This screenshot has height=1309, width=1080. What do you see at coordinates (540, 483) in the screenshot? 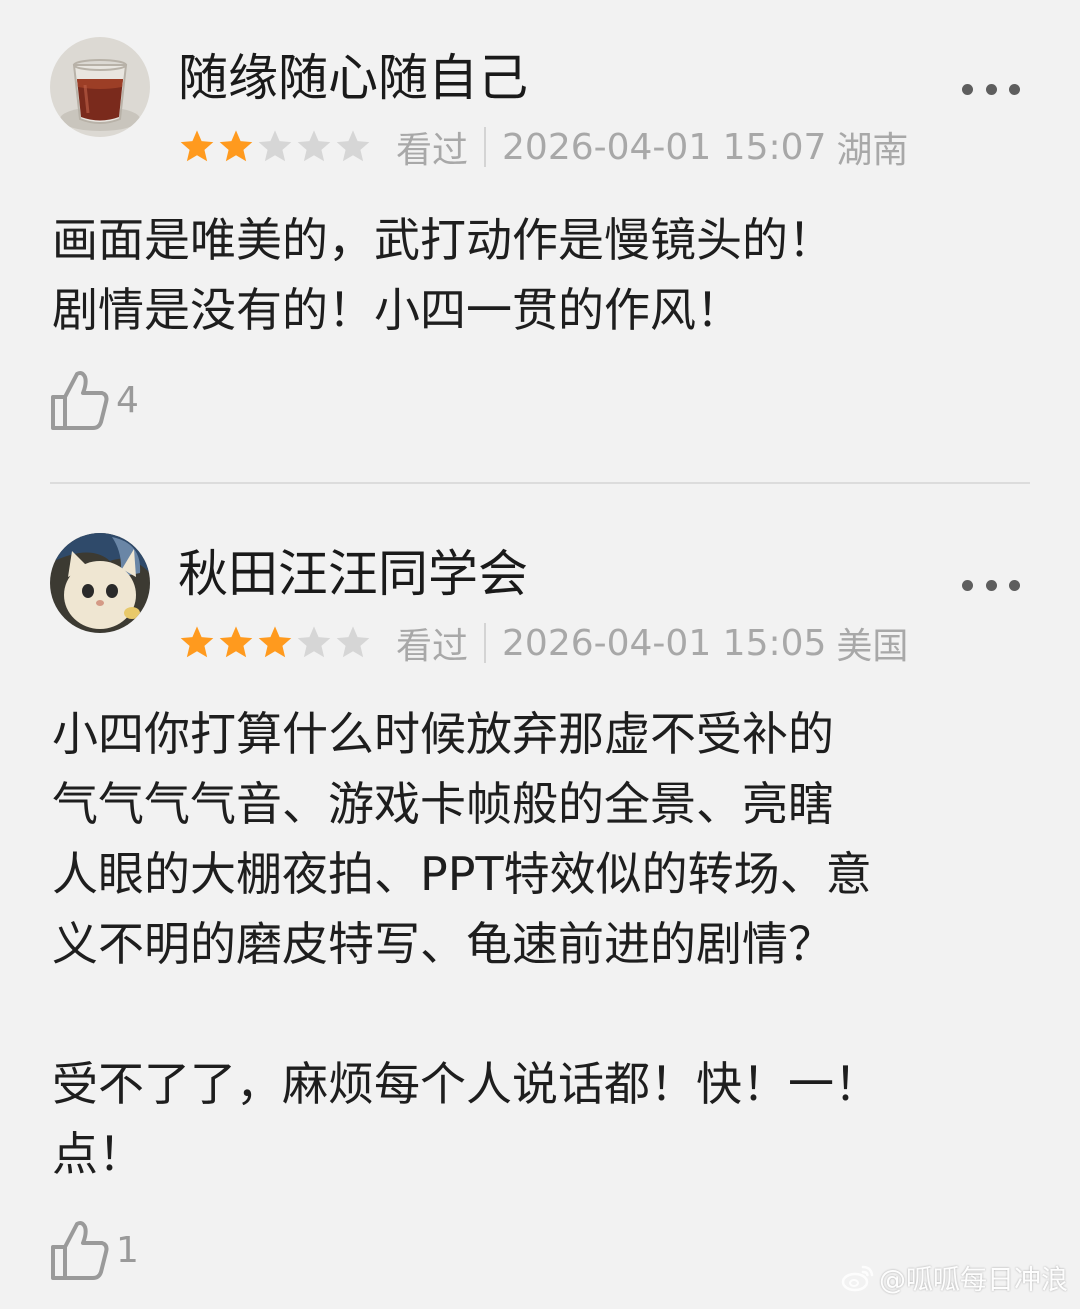
I see `review-divider` at bounding box center [540, 483].